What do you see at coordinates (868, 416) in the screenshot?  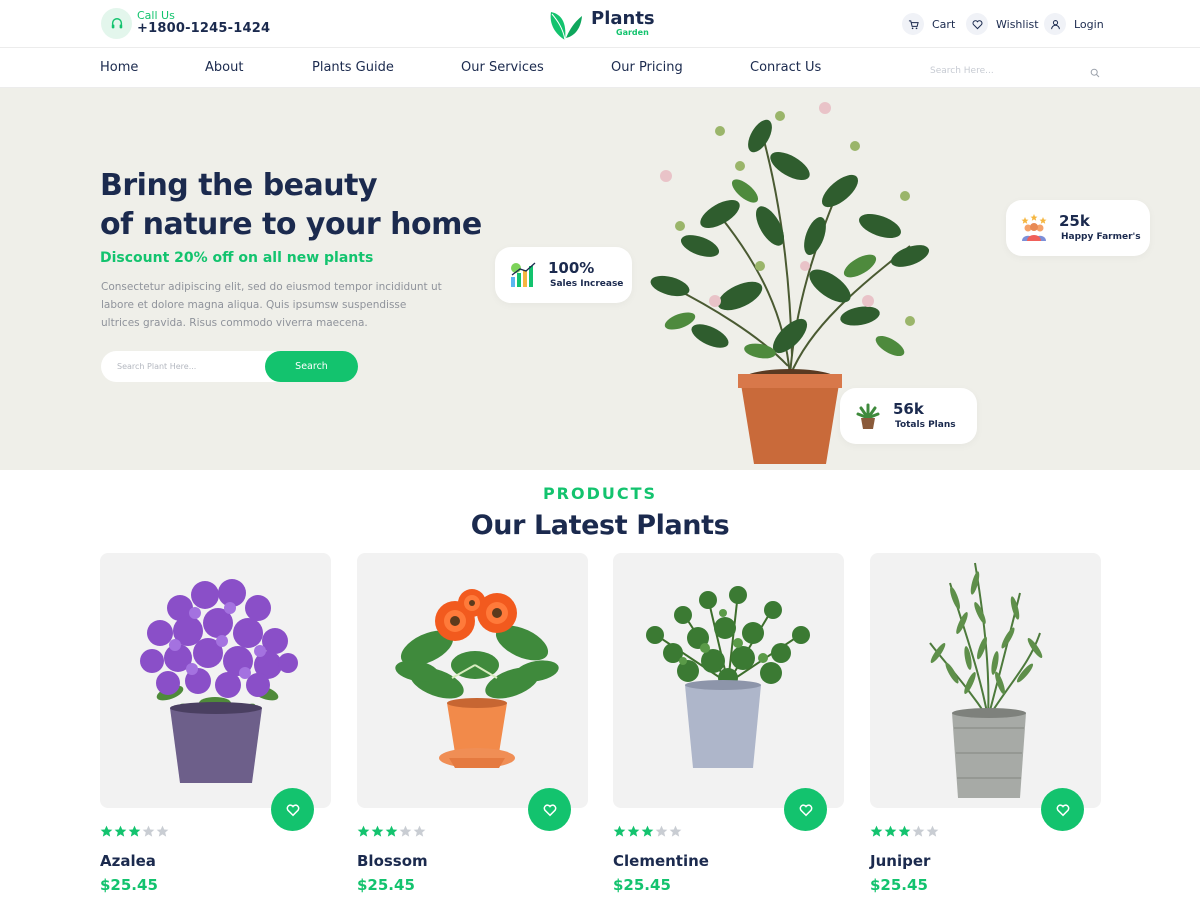 I see `potted-plant-icon` at bounding box center [868, 416].